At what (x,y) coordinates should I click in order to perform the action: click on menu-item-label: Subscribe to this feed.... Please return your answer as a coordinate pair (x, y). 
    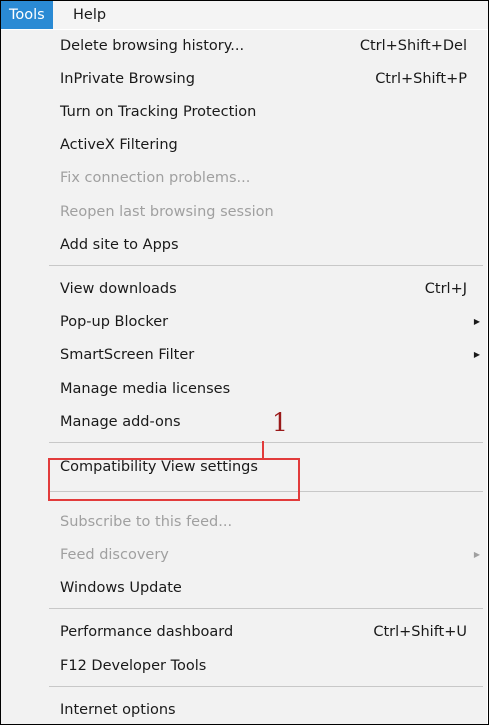
    Looking at the image, I should click on (146, 522).